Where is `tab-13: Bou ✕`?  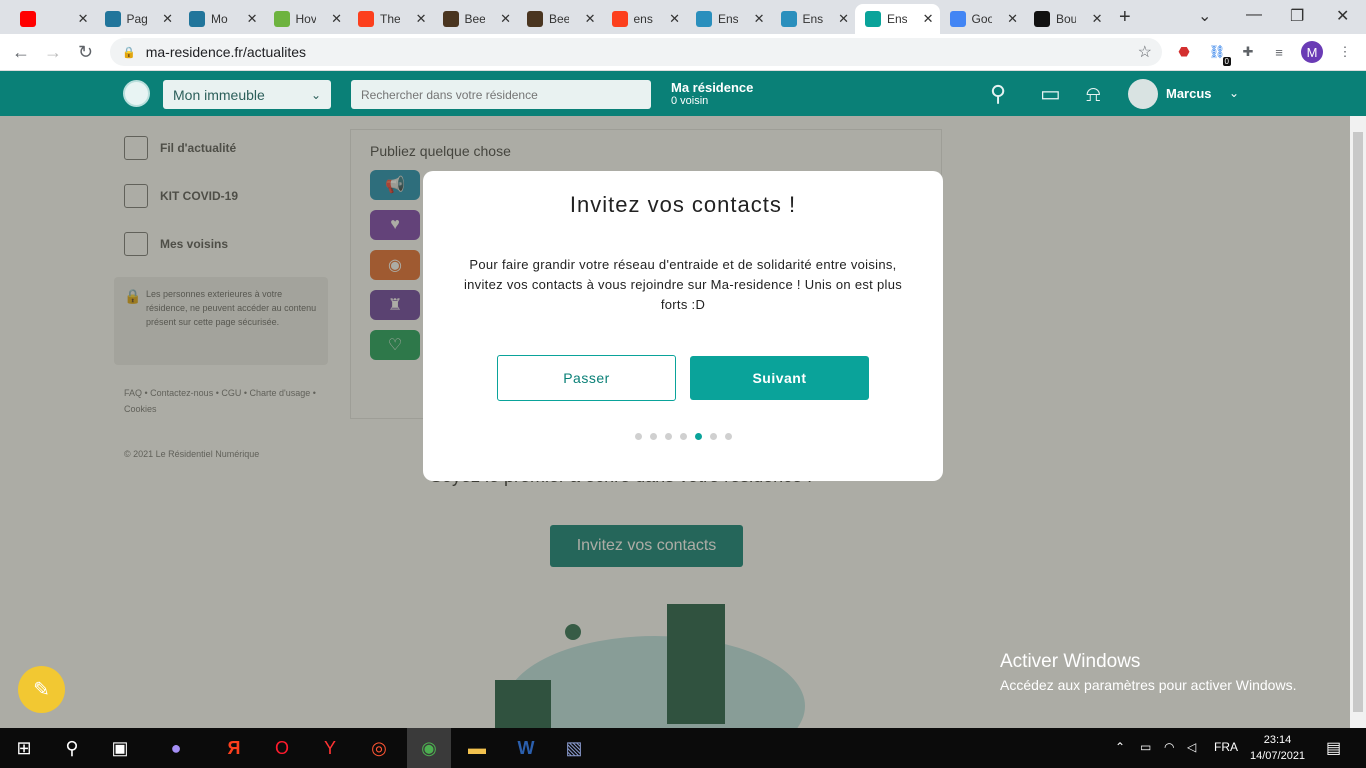 tab-13: Bou ✕ is located at coordinates (1066, 19).